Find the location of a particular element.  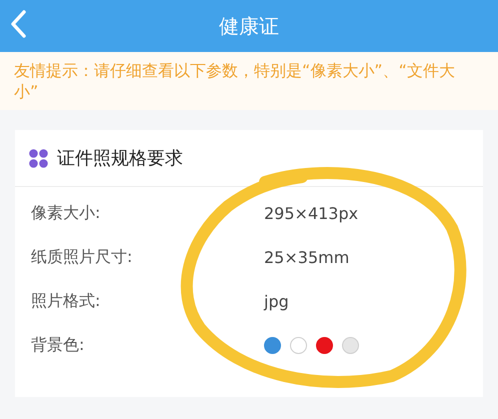

back-icon is located at coordinates (18, 24).